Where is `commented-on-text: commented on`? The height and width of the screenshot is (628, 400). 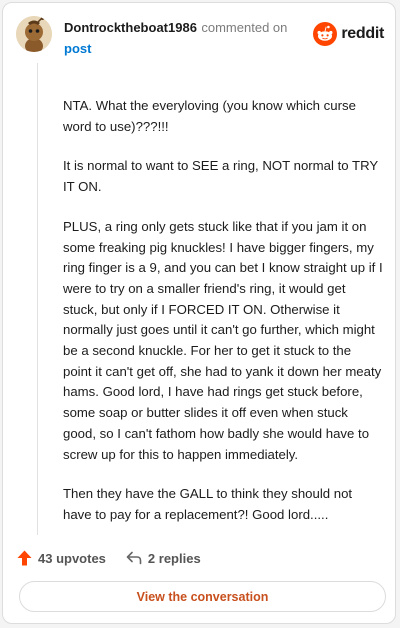
commented-on-text: commented on is located at coordinates (244, 27).